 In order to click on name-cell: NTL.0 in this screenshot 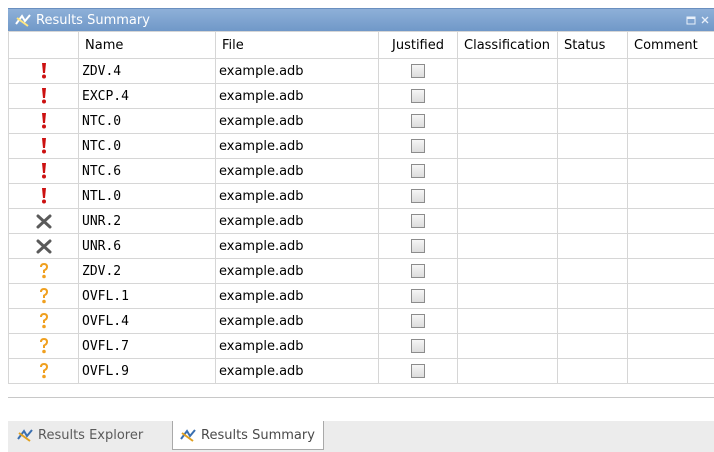, I will do `click(147, 196)`.